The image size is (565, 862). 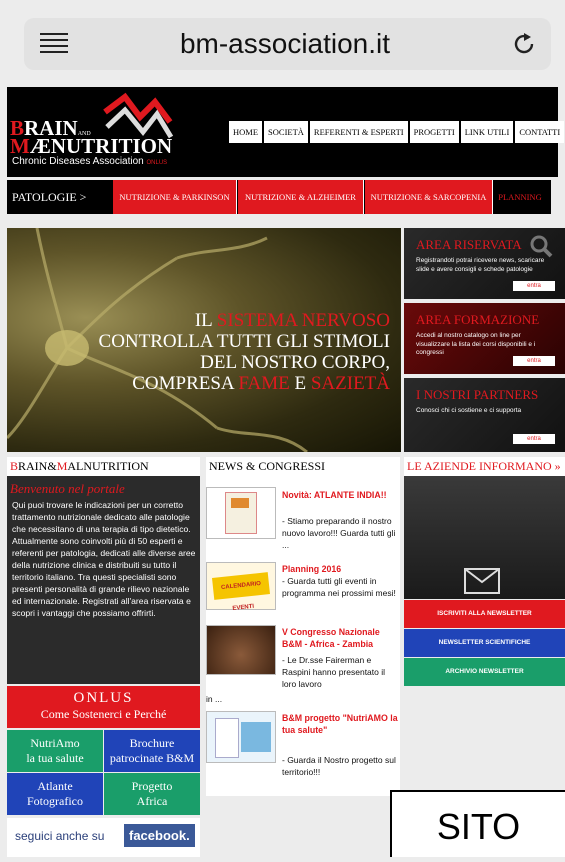 What do you see at coordinates (358, 132) in the screenshot?
I see `nav-referenti: REFERENTI & ESPERTI` at bounding box center [358, 132].